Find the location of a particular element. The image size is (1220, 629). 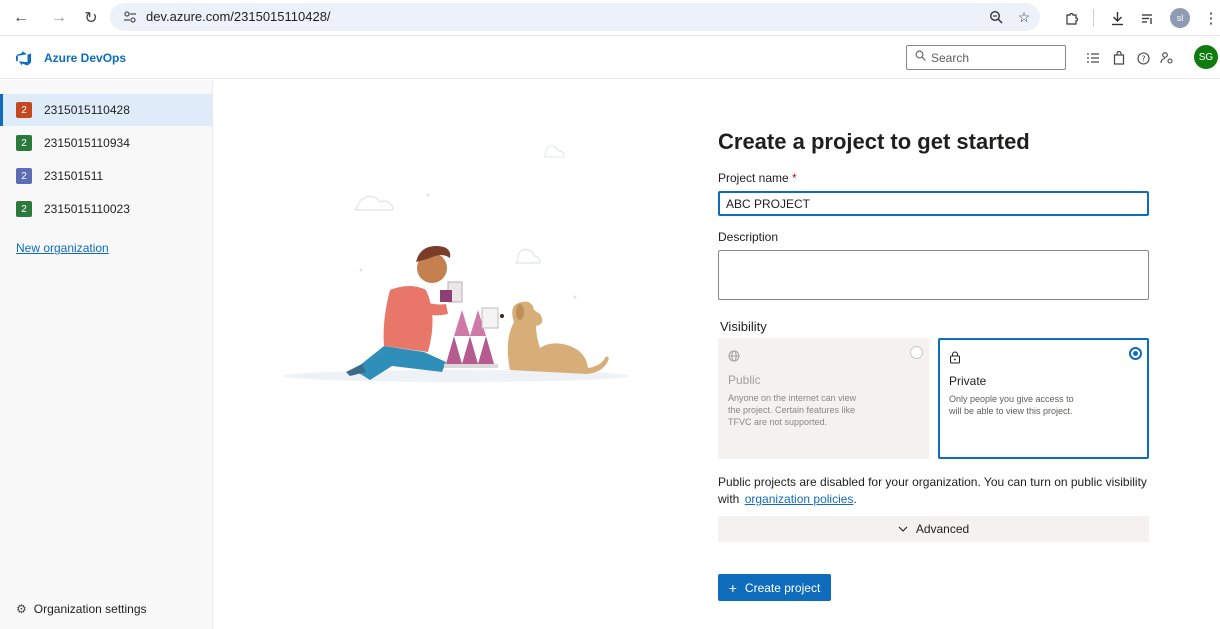

extensions-icon is located at coordinates (1071, 18).